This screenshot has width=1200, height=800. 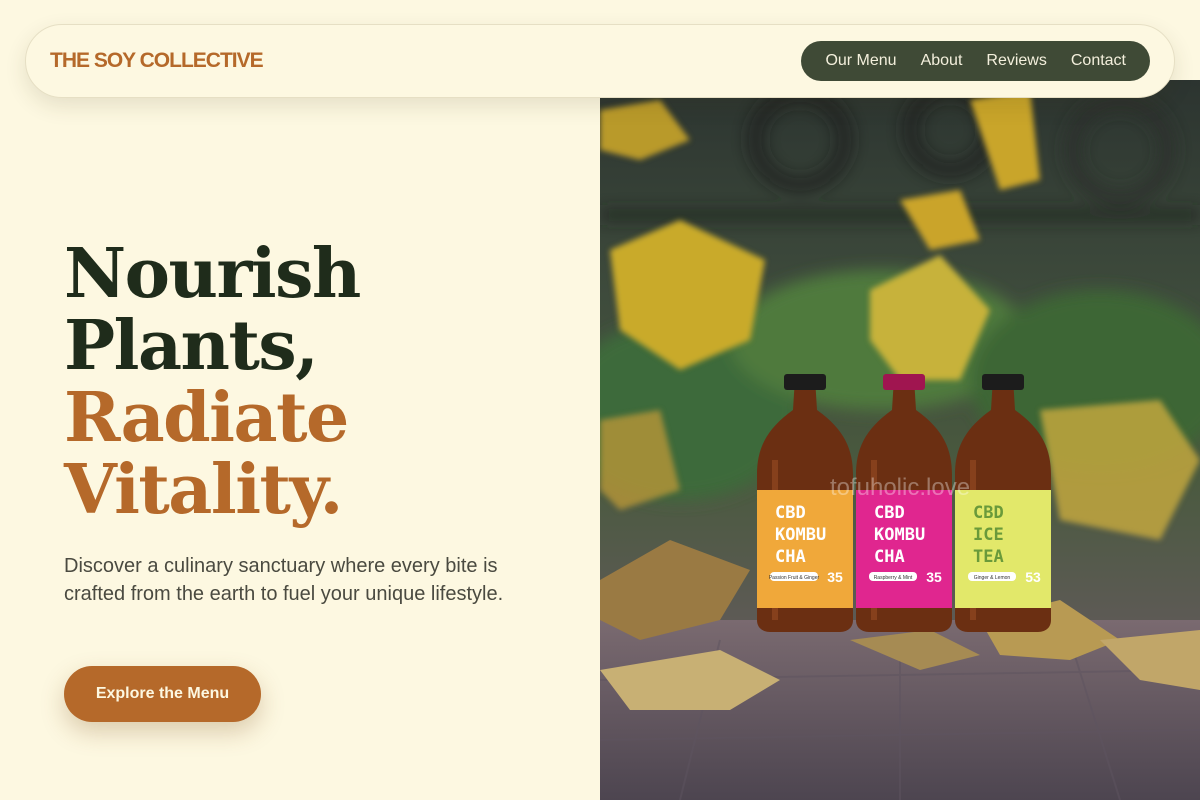 What do you see at coordinates (1016, 61) in the screenshot?
I see `nav-item-reviews: Reviews` at bounding box center [1016, 61].